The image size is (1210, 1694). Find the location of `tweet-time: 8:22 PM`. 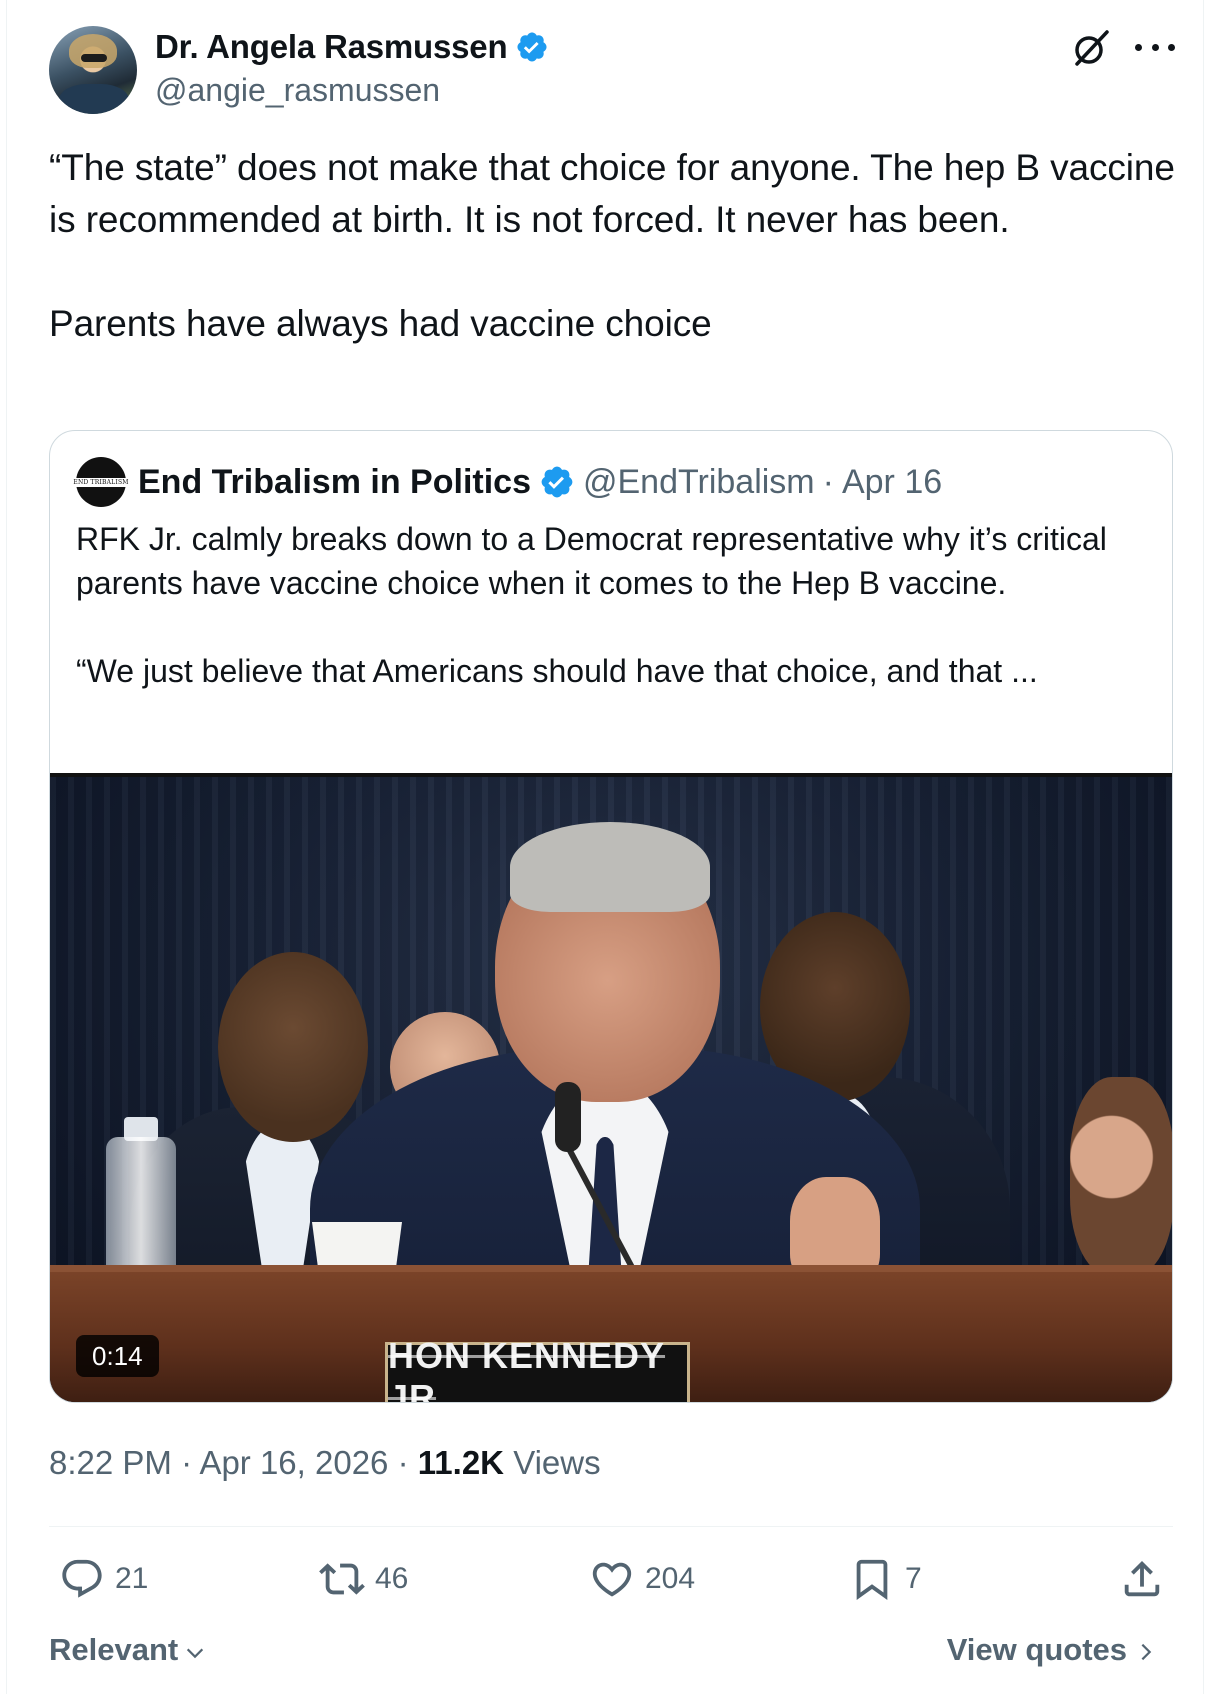

tweet-time: 8:22 PM is located at coordinates (110, 1462).